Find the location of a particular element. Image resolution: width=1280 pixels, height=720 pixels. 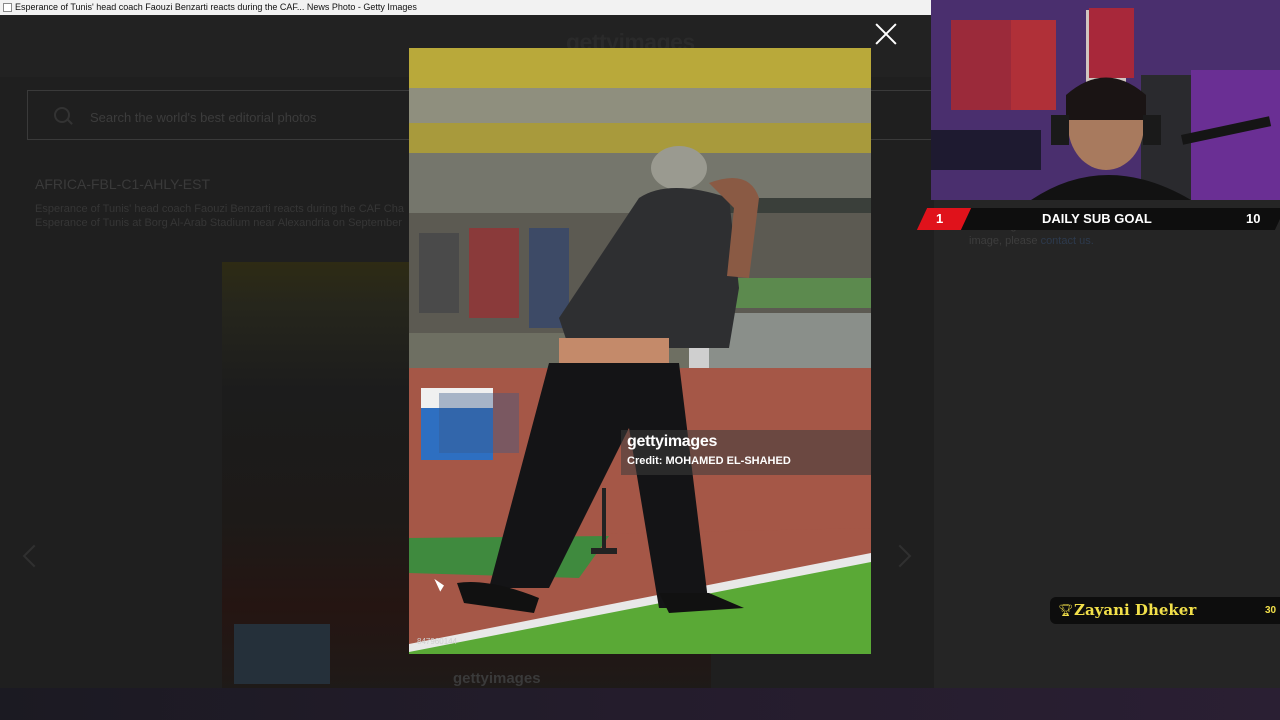

photo-id: 847960144 is located at coordinates (437, 641).